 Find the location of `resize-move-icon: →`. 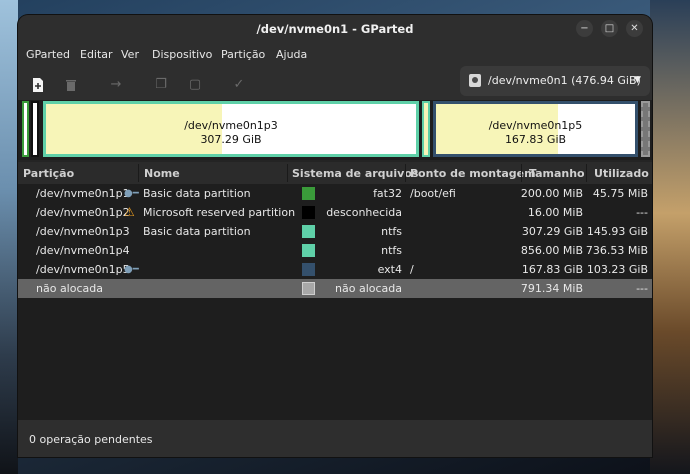

resize-move-icon: → is located at coordinates (116, 84).